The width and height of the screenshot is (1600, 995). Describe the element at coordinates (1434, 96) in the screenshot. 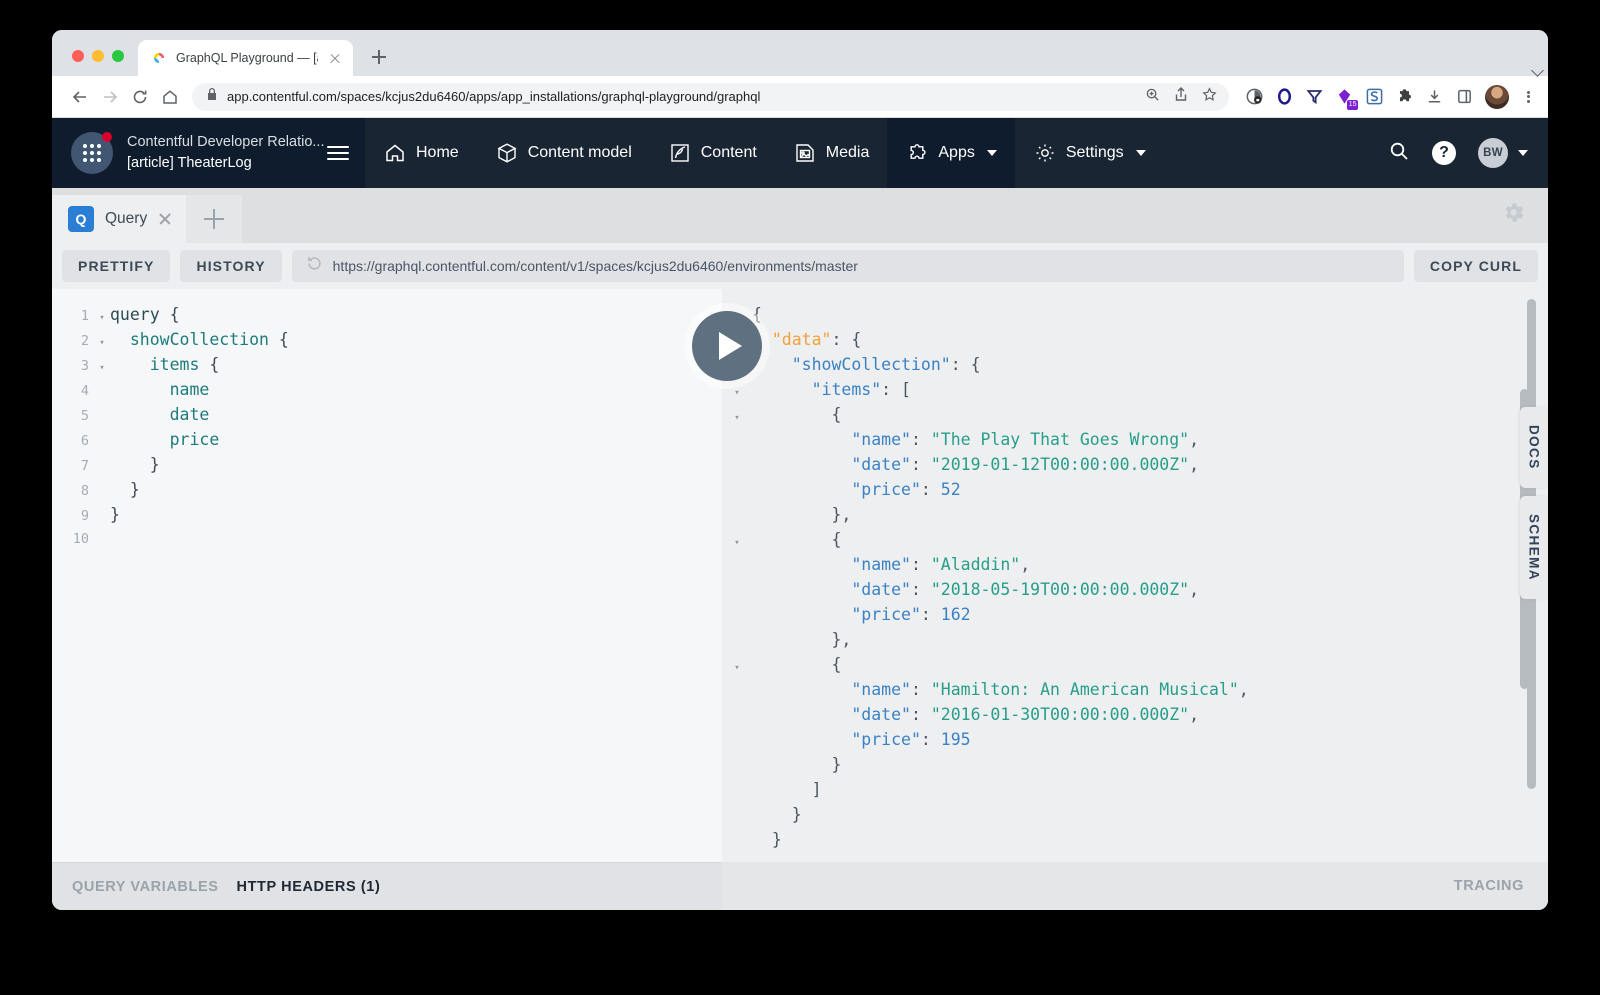

I see `download-icon` at that location.